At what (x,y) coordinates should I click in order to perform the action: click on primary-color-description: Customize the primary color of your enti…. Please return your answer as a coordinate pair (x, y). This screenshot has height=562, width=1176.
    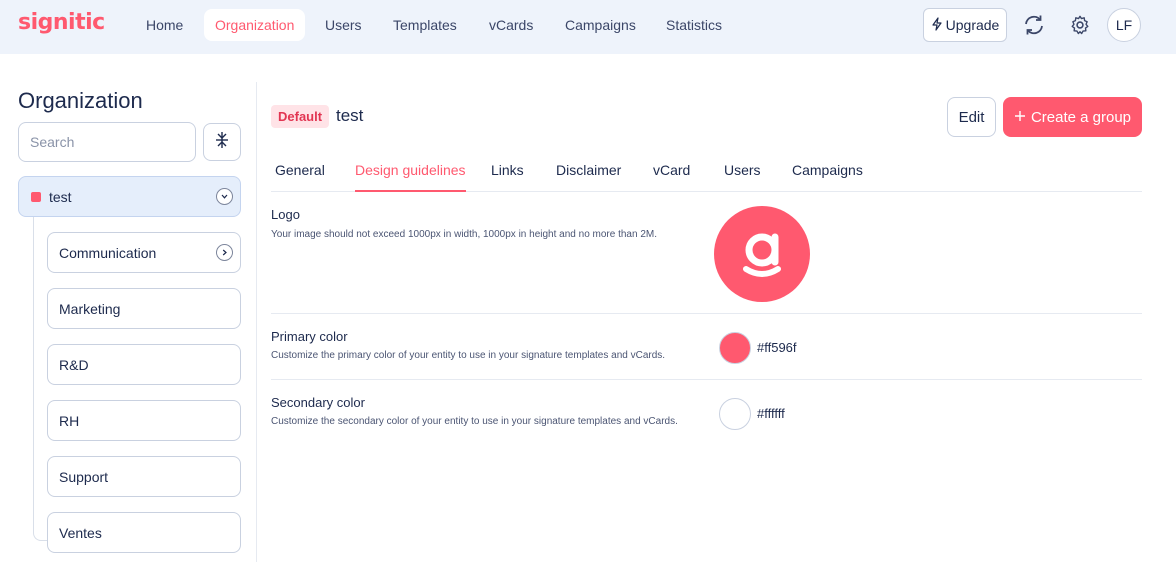
    Looking at the image, I should click on (468, 355).